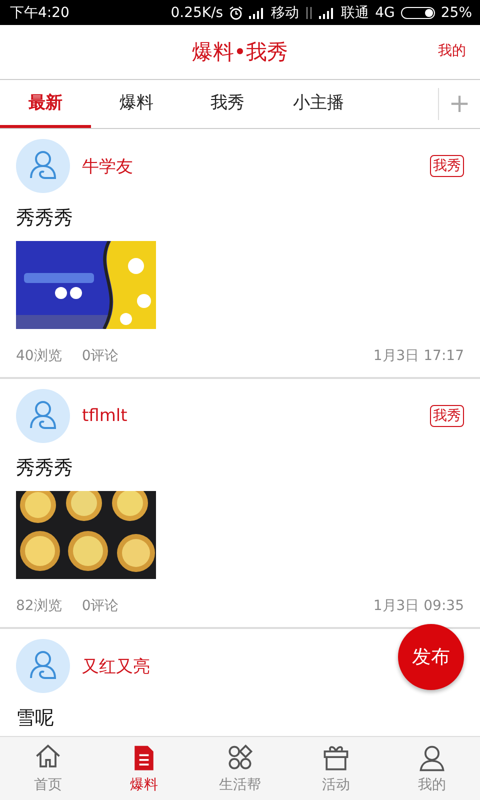 This screenshot has width=480, height=800. I want to click on carrier-name: 联通, so click(355, 13).